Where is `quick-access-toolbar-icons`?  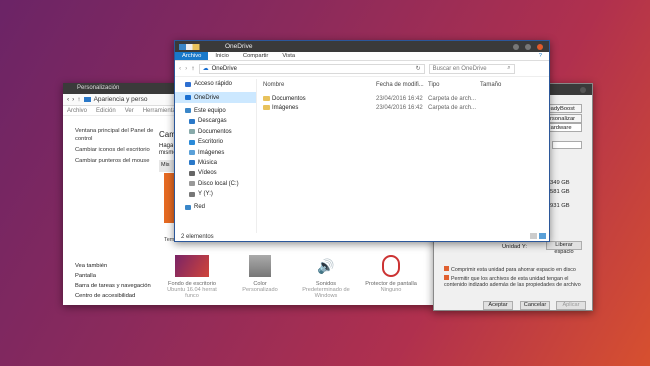 quick-access-toolbar-icons is located at coordinates (196, 47).